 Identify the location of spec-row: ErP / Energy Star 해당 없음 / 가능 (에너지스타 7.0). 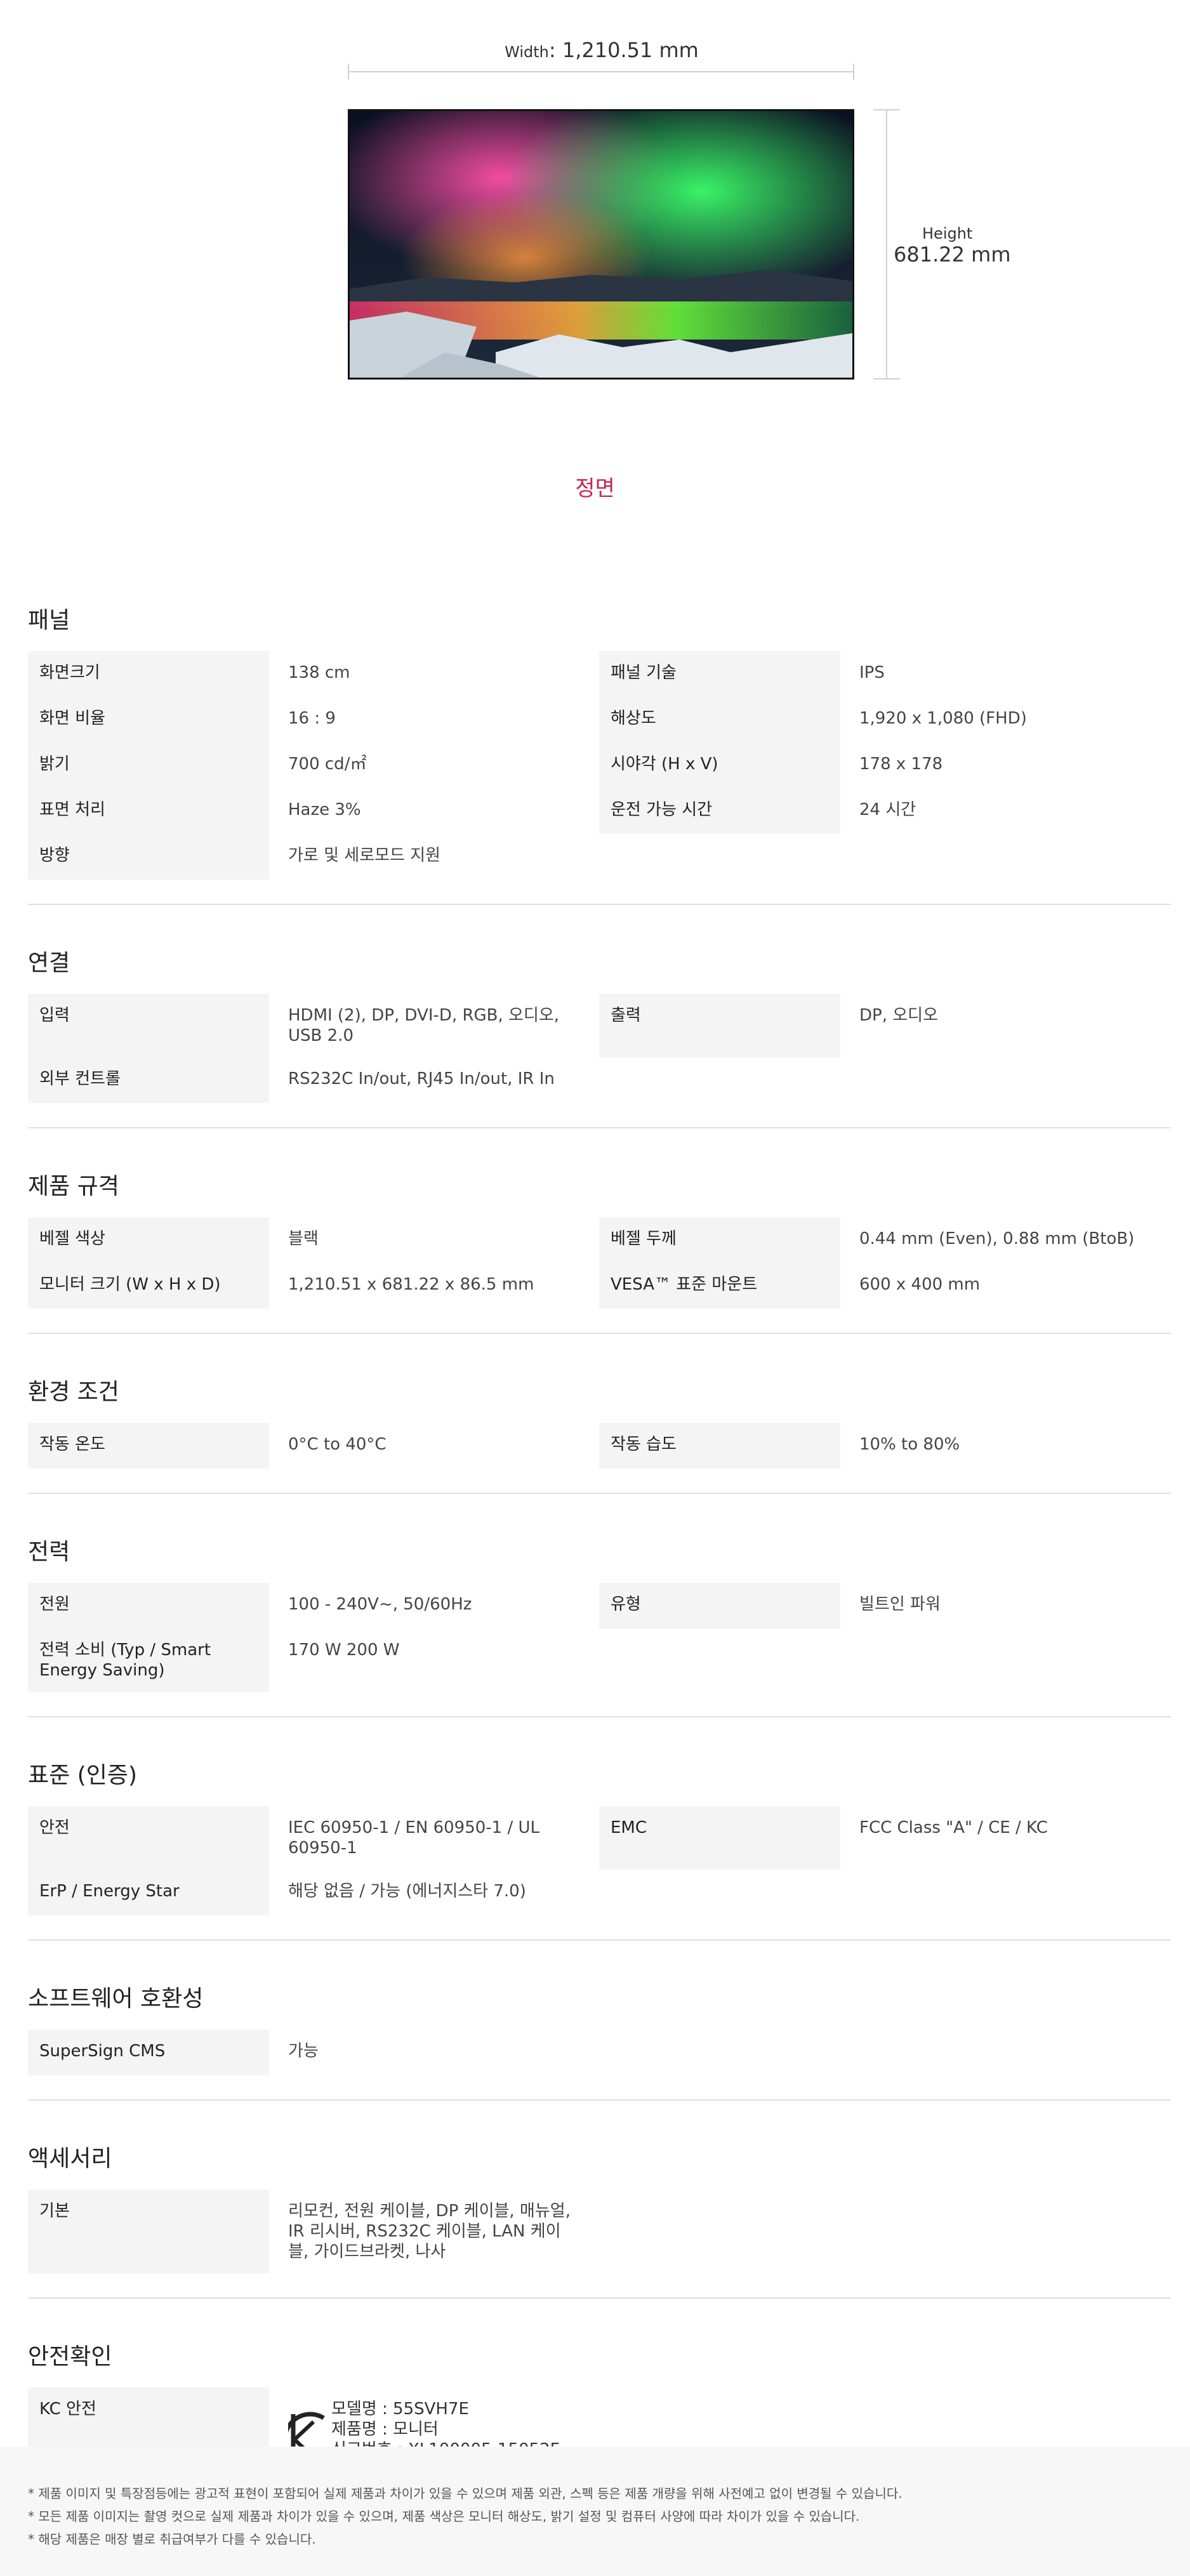
(313, 1893).